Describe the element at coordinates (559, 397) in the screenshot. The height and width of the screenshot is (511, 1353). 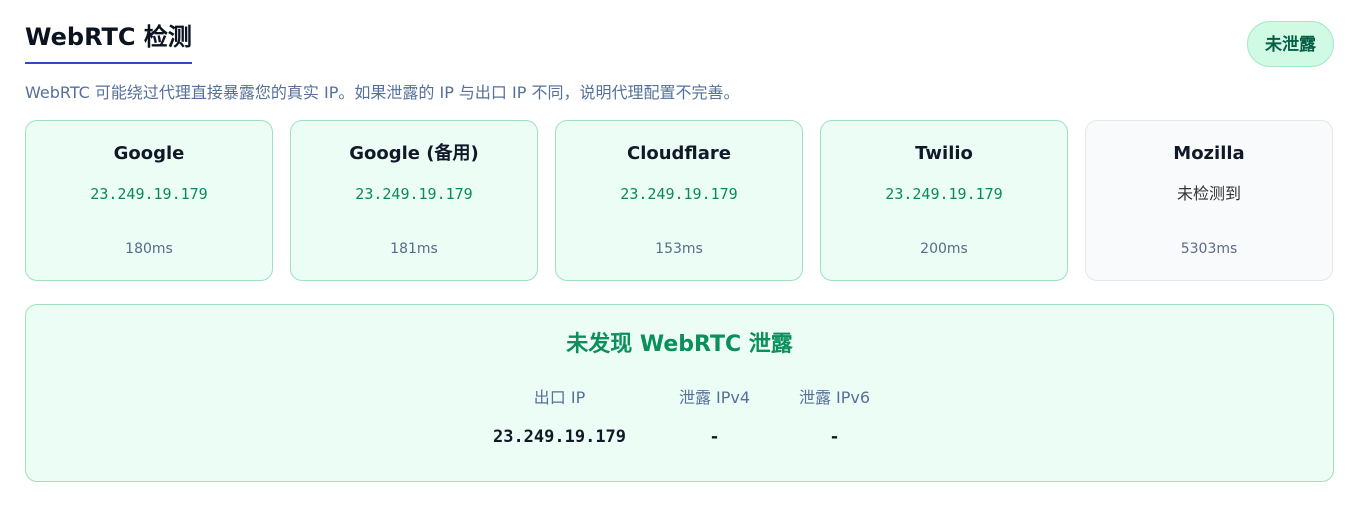
I see `col-label: 出口 IP` at that location.